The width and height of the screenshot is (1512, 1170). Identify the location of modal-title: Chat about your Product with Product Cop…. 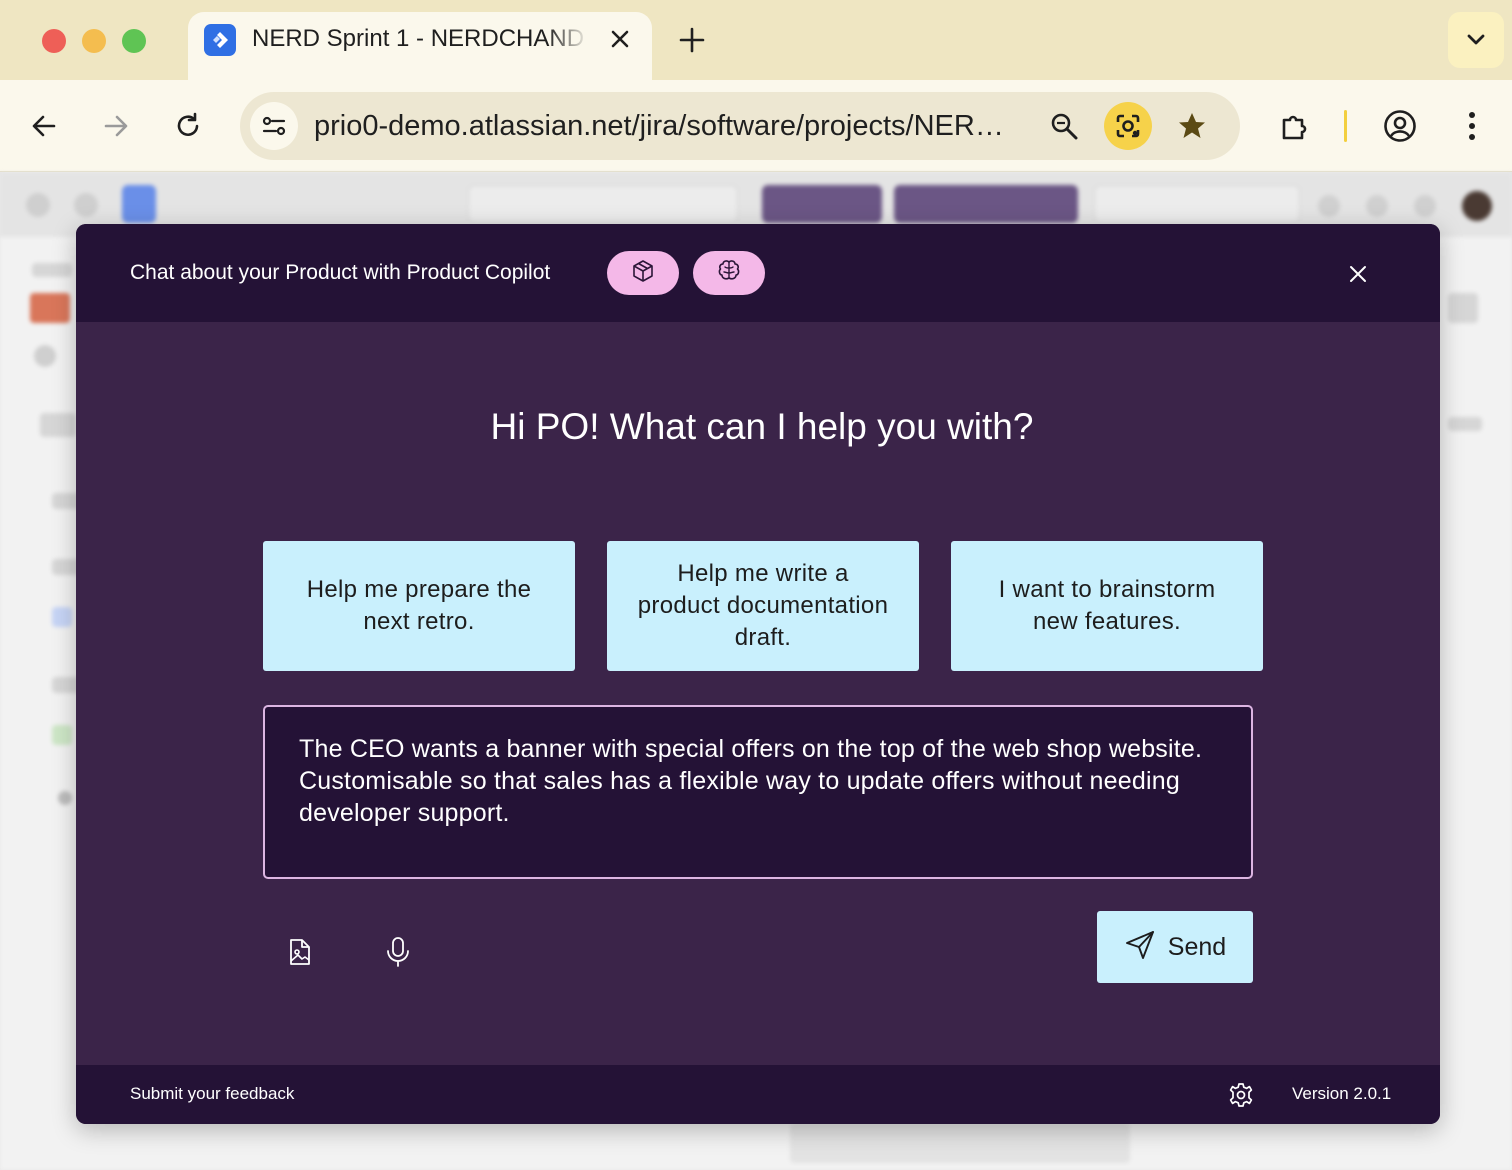
(340, 272).